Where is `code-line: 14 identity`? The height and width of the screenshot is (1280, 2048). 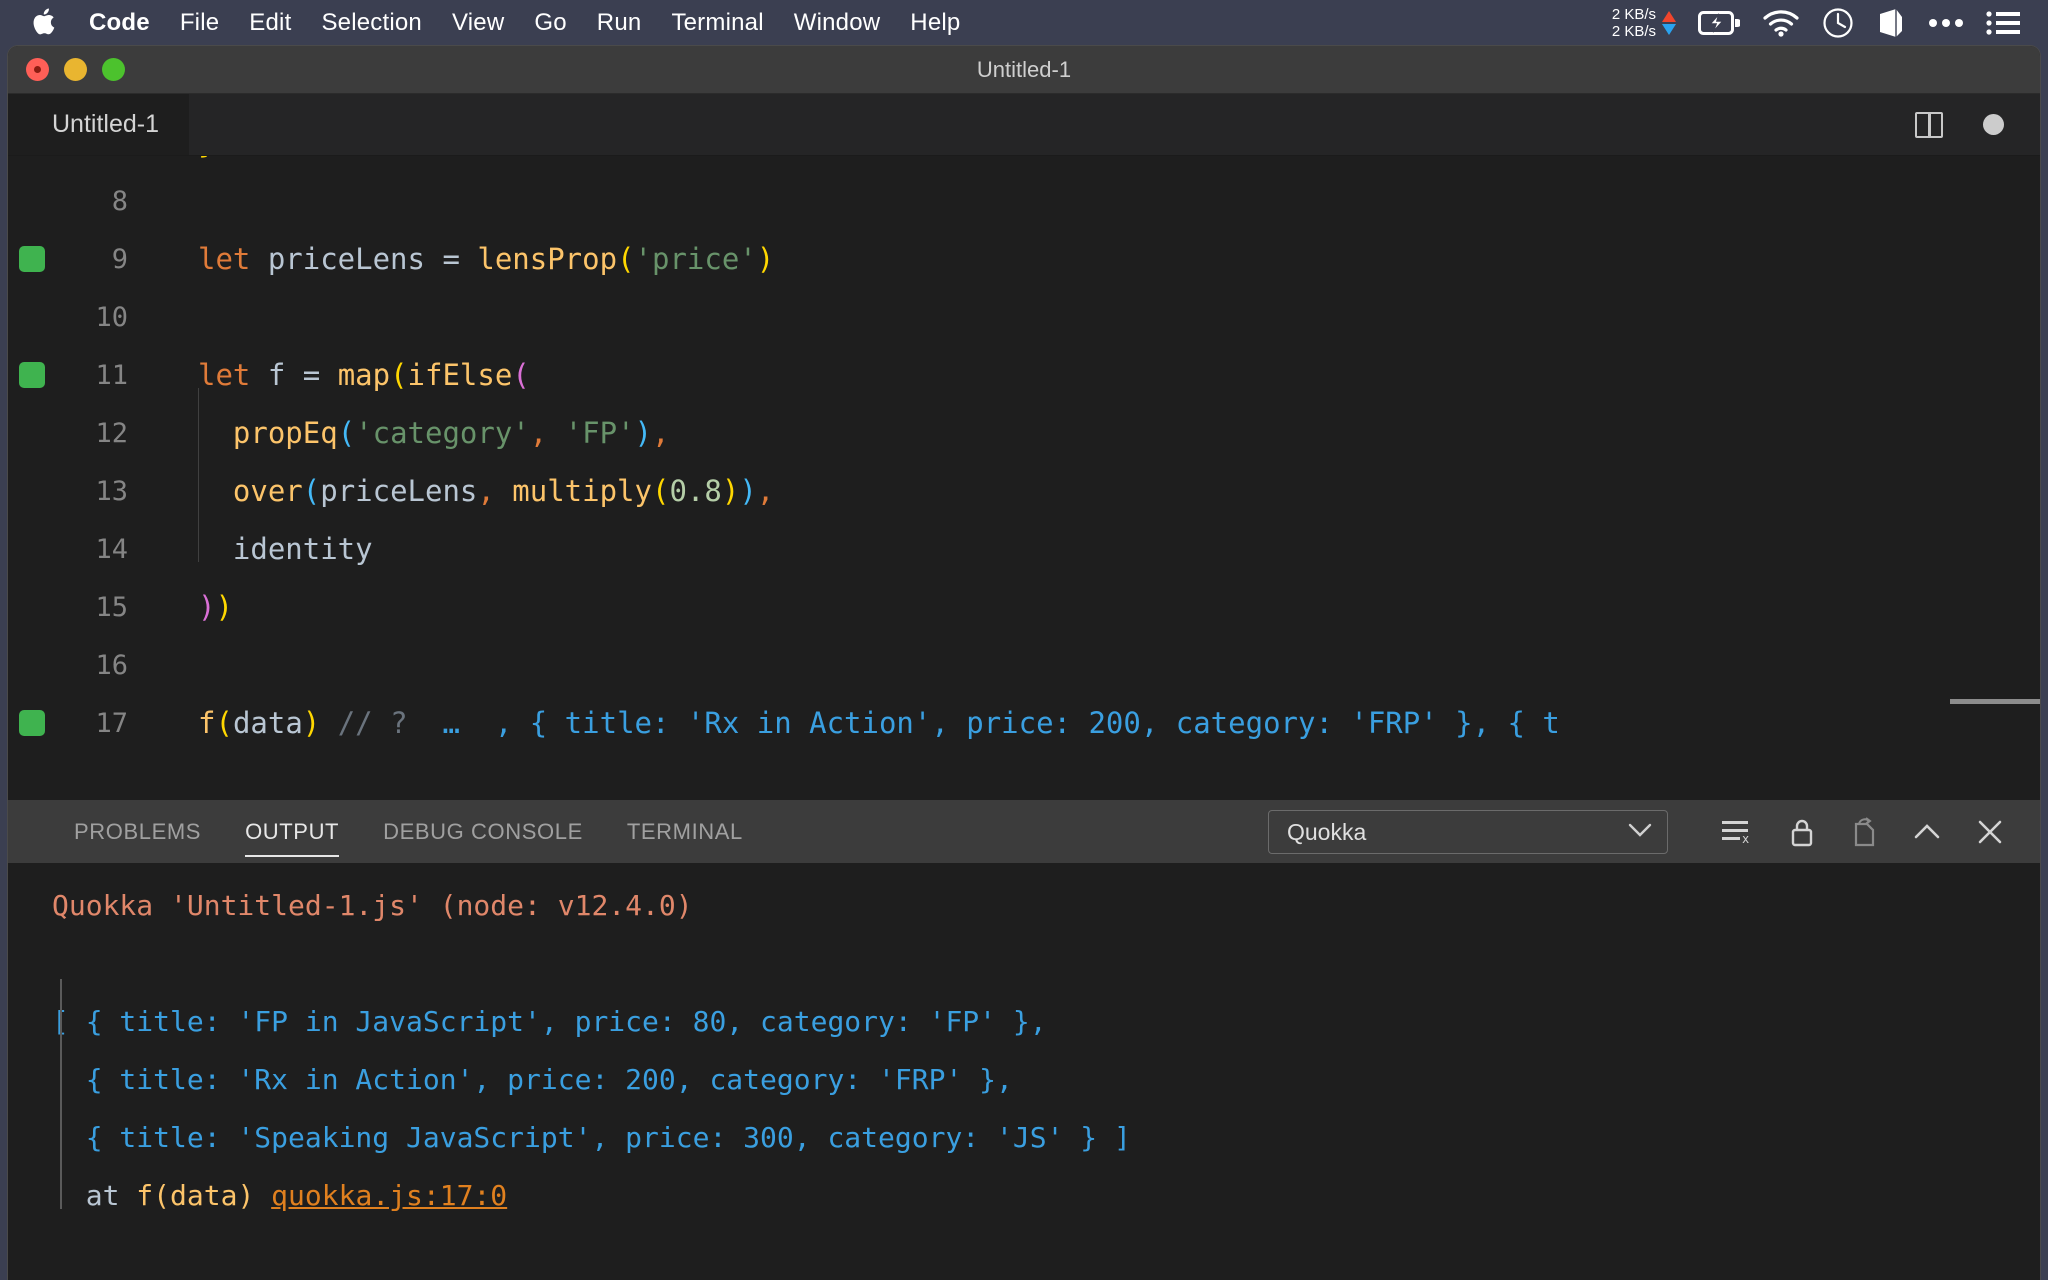 code-line: 14 identity is located at coordinates (1024, 549).